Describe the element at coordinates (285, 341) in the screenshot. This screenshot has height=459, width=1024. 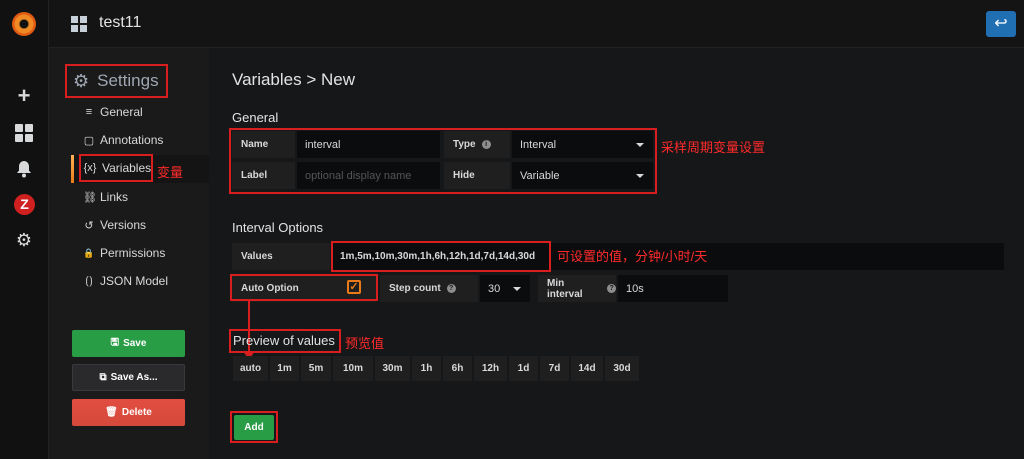
I see `preview-highlight-box` at that location.